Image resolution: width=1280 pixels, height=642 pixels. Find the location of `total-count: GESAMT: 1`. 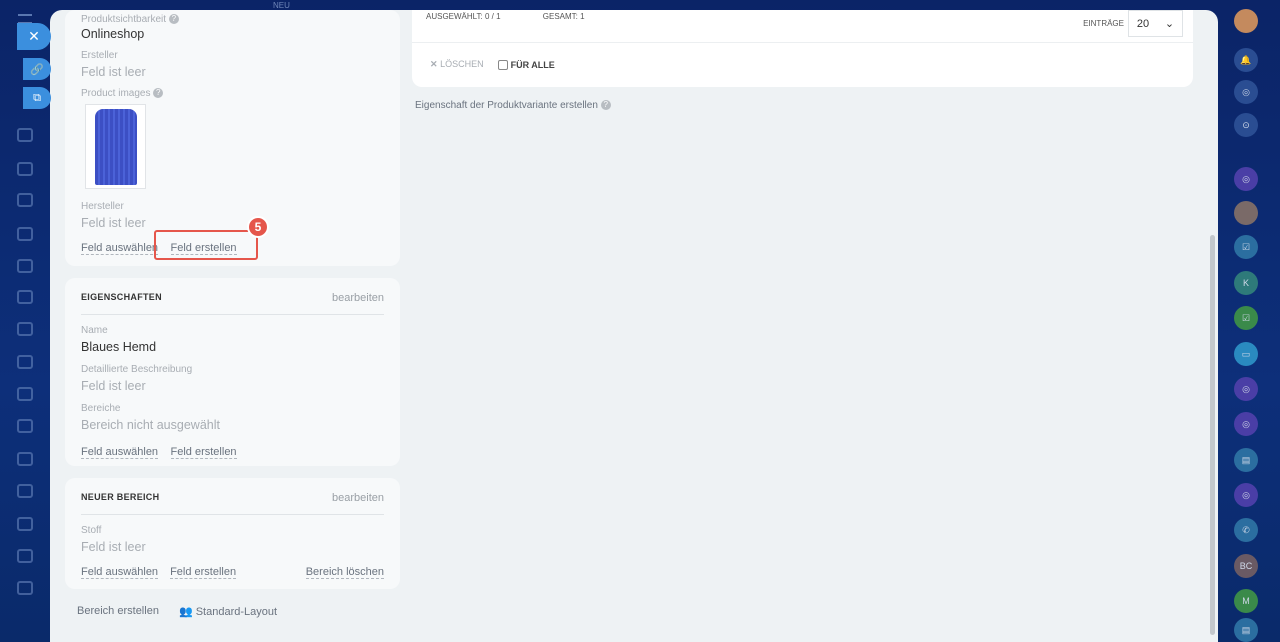

total-count: GESAMT: 1 is located at coordinates (563, 16).